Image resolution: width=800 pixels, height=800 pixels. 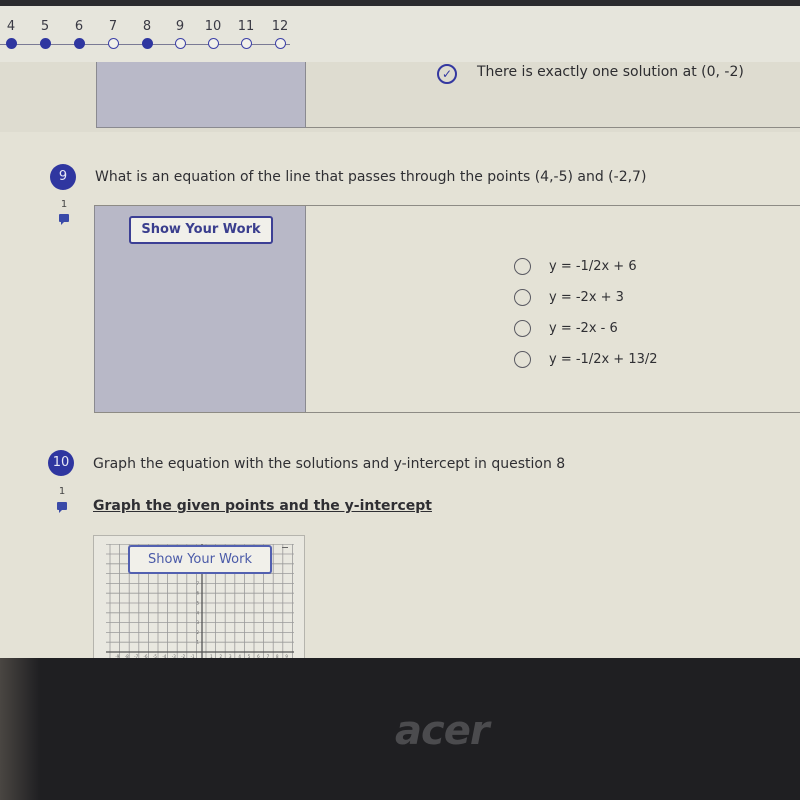 I want to click on answer-option: y = -1/2x + 6, so click(x=575, y=266).